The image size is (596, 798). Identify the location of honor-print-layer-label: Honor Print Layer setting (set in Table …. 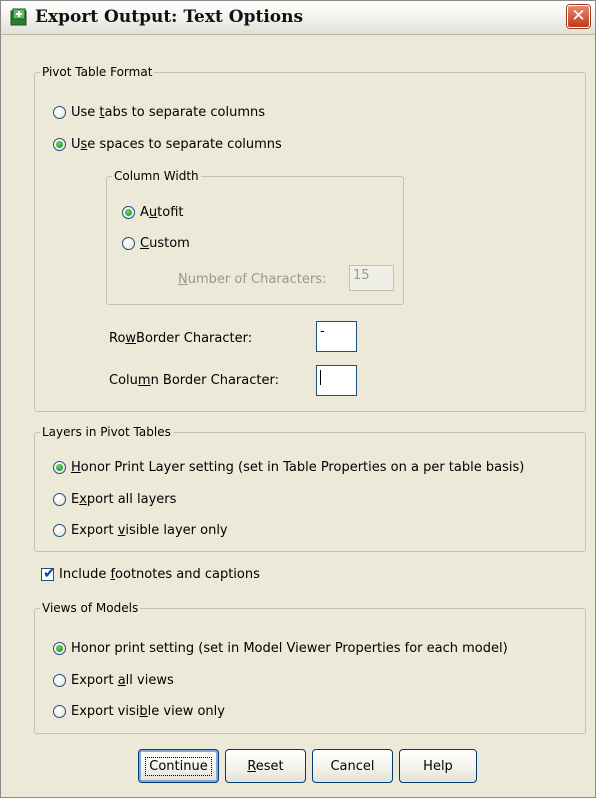
(298, 467).